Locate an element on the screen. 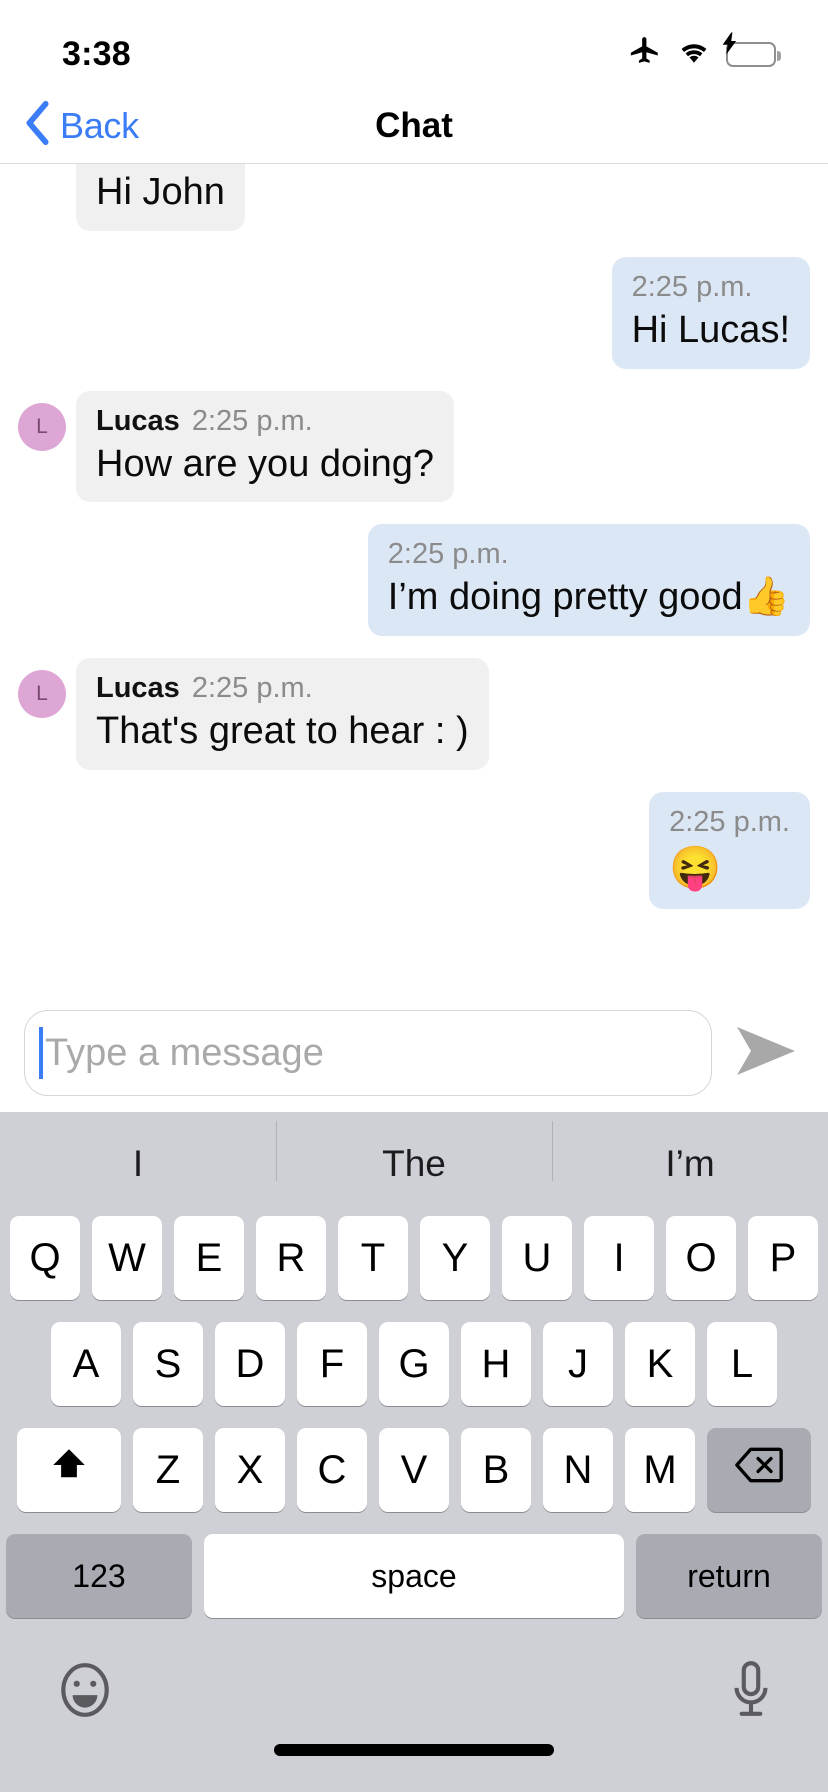 This screenshot has width=828, height=1792. backspace-icon is located at coordinates (759, 1470).